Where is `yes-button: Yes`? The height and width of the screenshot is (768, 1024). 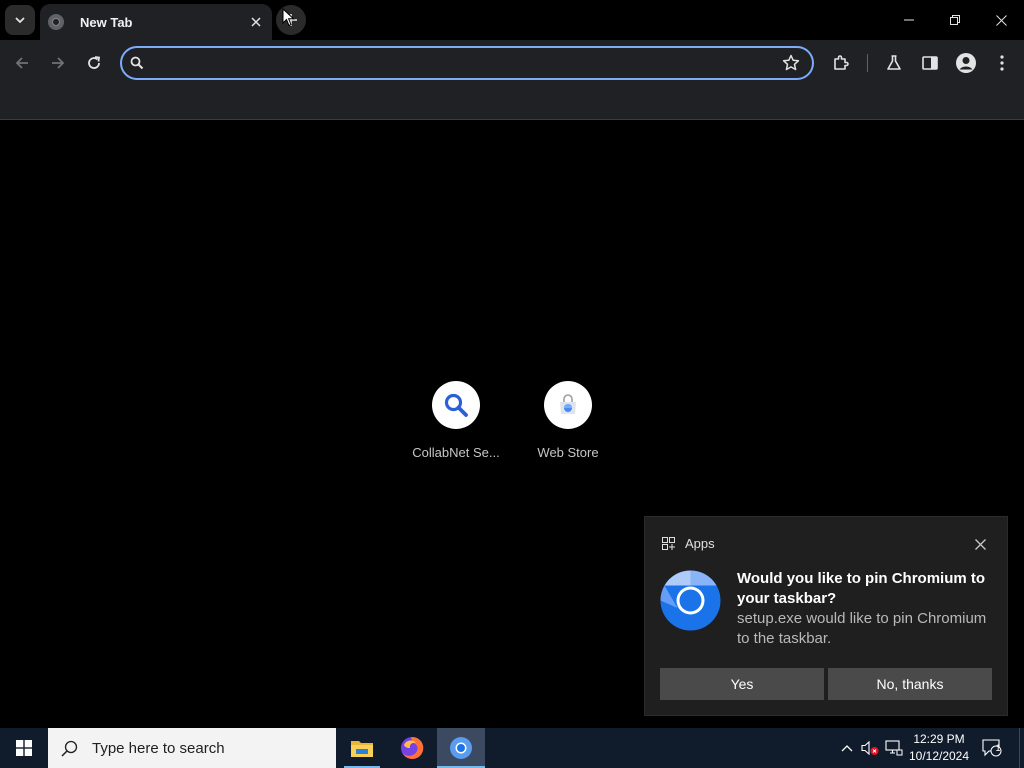 yes-button: Yes is located at coordinates (742, 684).